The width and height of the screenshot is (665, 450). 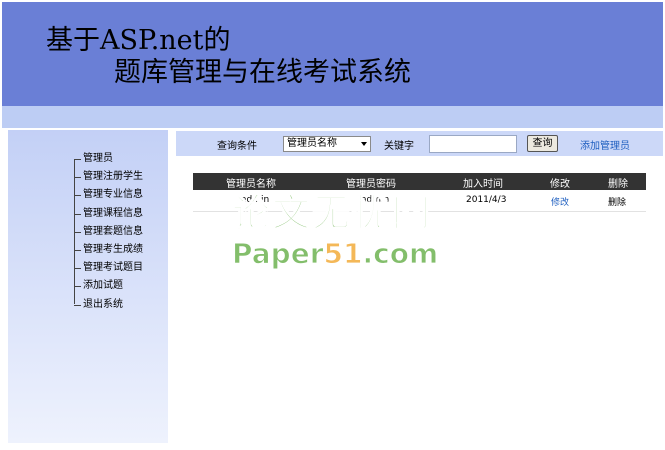 I want to click on keyword-input, so click(x=473, y=144).